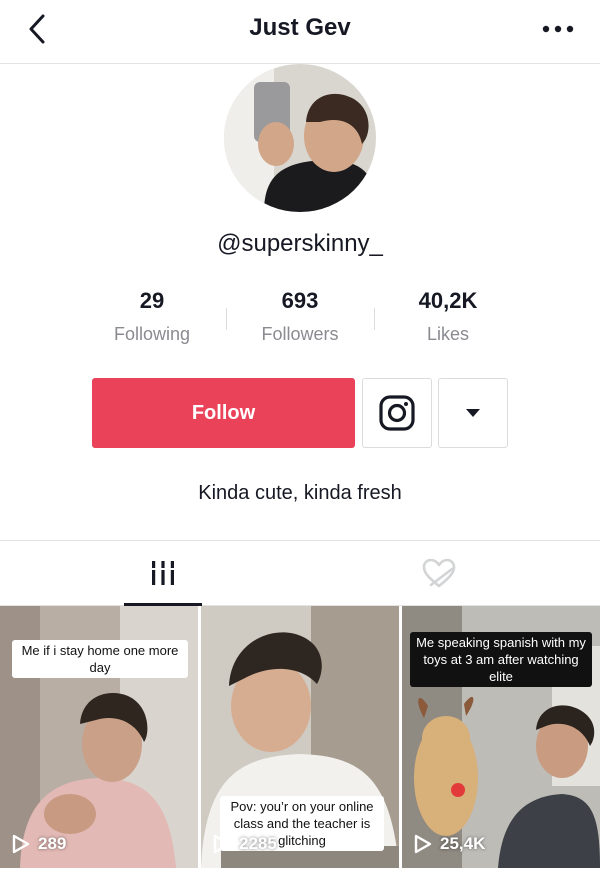  I want to click on stat-value: 693, so click(300, 300).